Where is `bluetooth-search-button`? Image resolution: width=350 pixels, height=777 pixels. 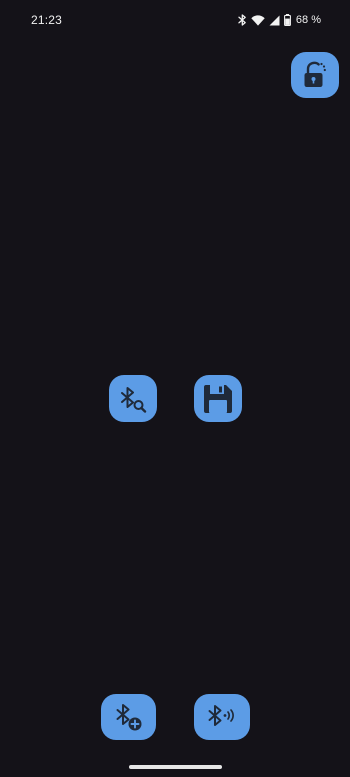 bluetooth-search-button is located at coordinates (133, 398).